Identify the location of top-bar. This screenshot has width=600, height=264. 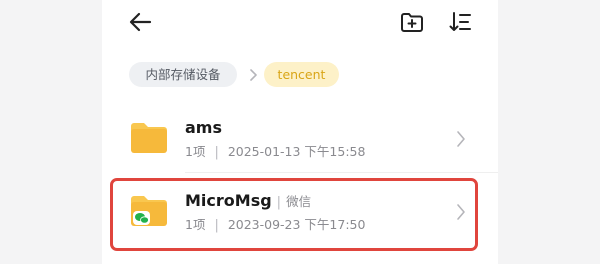
(300, 24).